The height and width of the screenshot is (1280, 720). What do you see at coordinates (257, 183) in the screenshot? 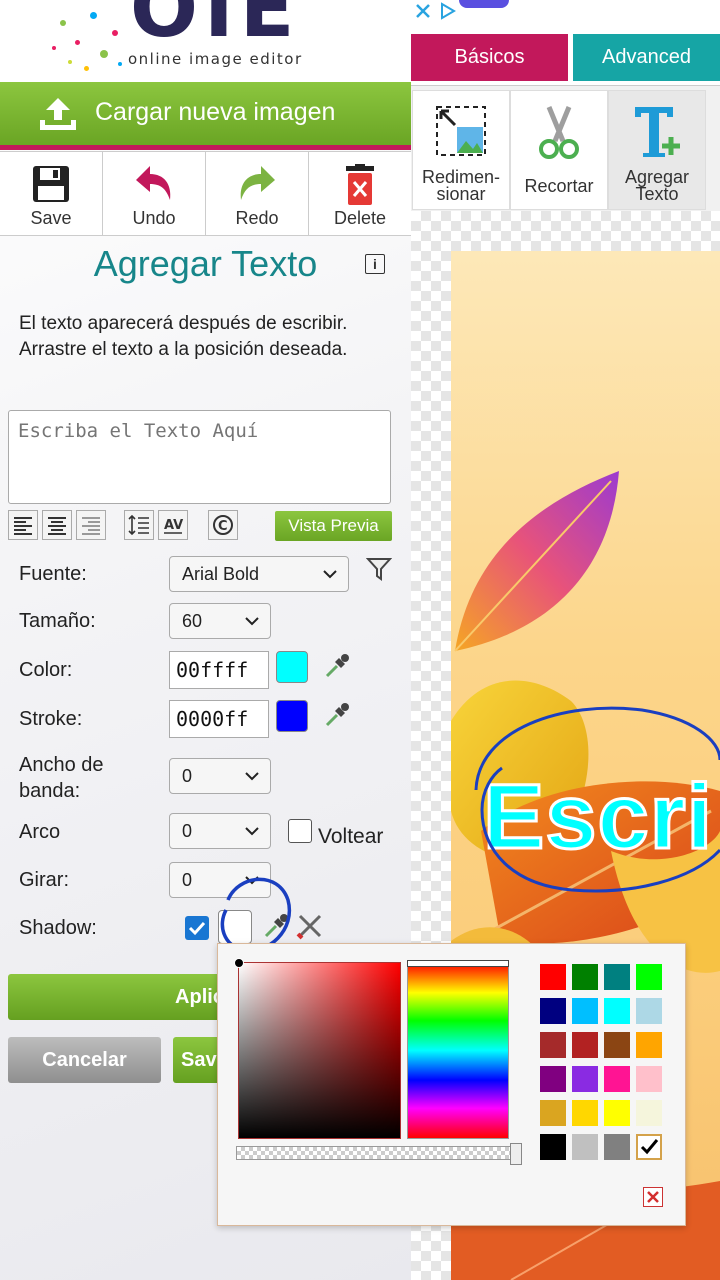
I see `redo-arrow-icon` at bounding box center [257, 183].